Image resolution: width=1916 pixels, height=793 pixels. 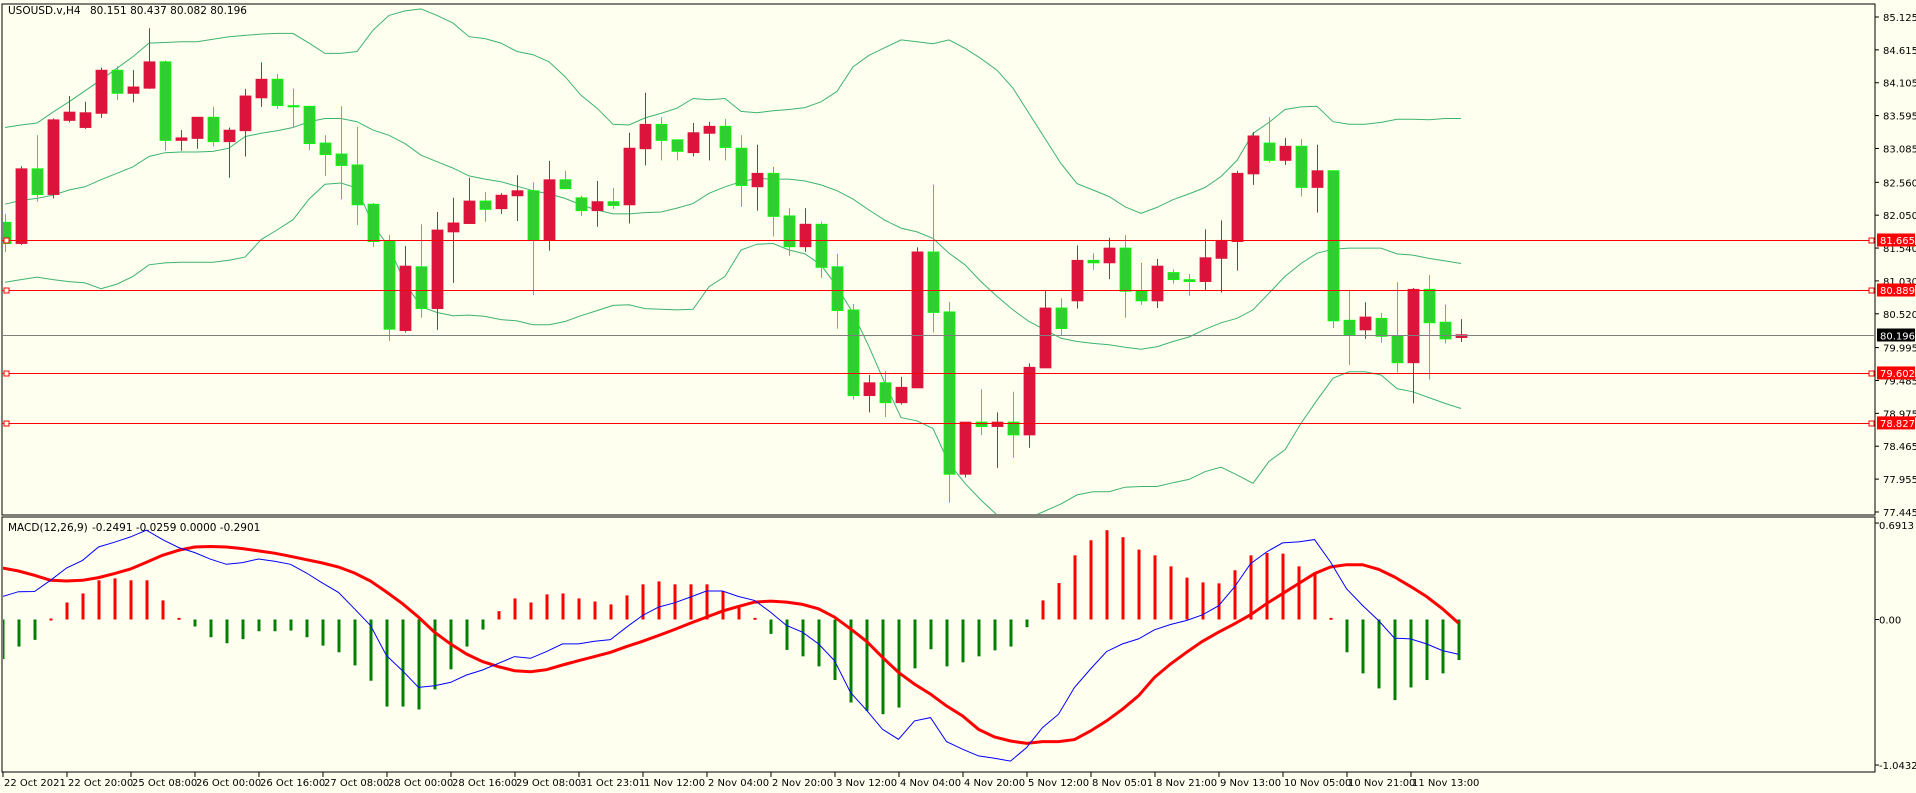 I want to click on level-price-label: 81.665, so click(x=1897, y=241).